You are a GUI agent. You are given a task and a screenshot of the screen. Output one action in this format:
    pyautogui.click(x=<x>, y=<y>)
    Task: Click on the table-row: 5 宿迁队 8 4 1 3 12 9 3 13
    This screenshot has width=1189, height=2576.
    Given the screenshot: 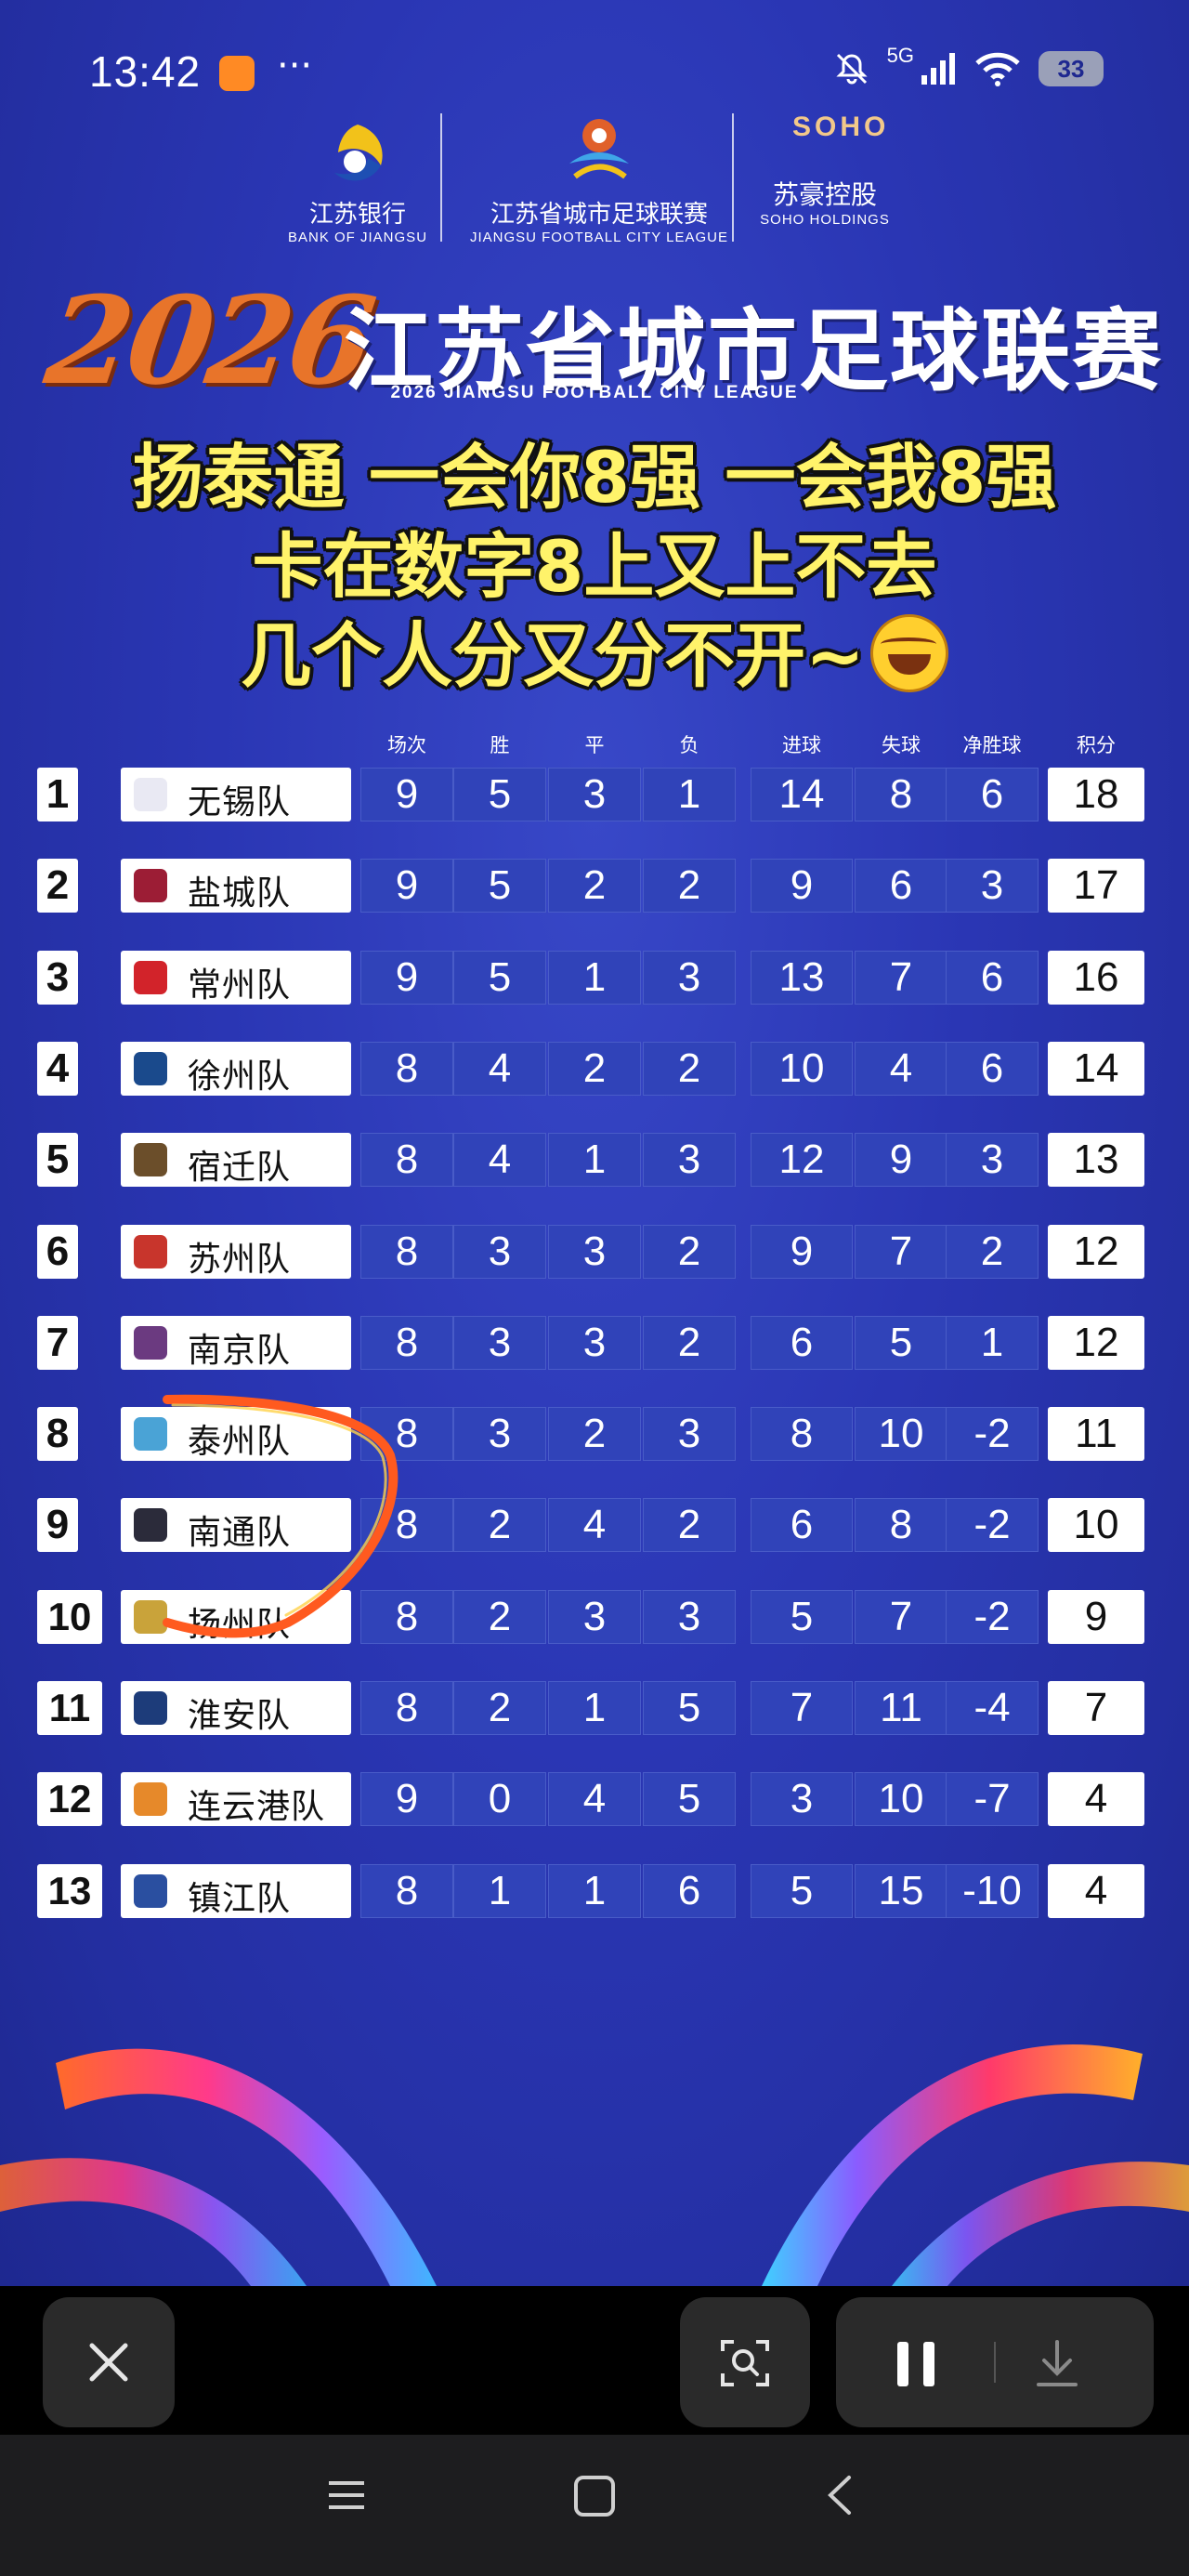 What is the action you would take?
    pyautogui.click(x=594, y=1161)
    